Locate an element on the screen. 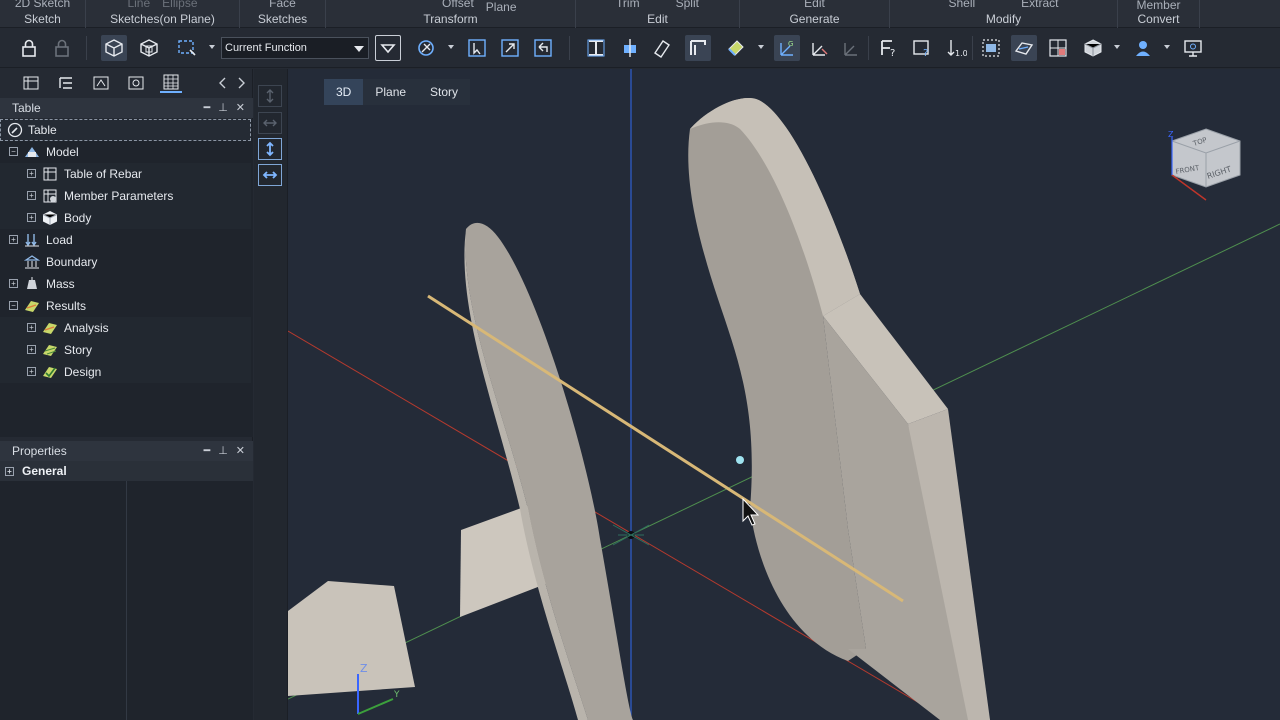 This screenshot has height=720, width=1280. filter-dropdown-icon is located at coordinates (388, 48).